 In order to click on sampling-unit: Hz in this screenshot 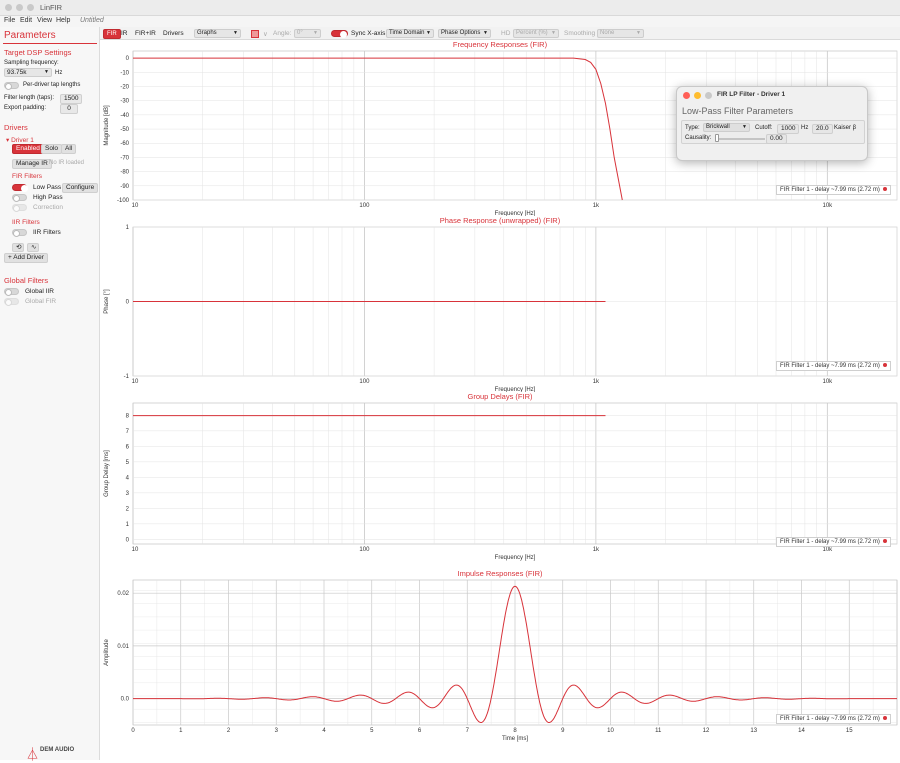, I will do `click(59, 73)`.